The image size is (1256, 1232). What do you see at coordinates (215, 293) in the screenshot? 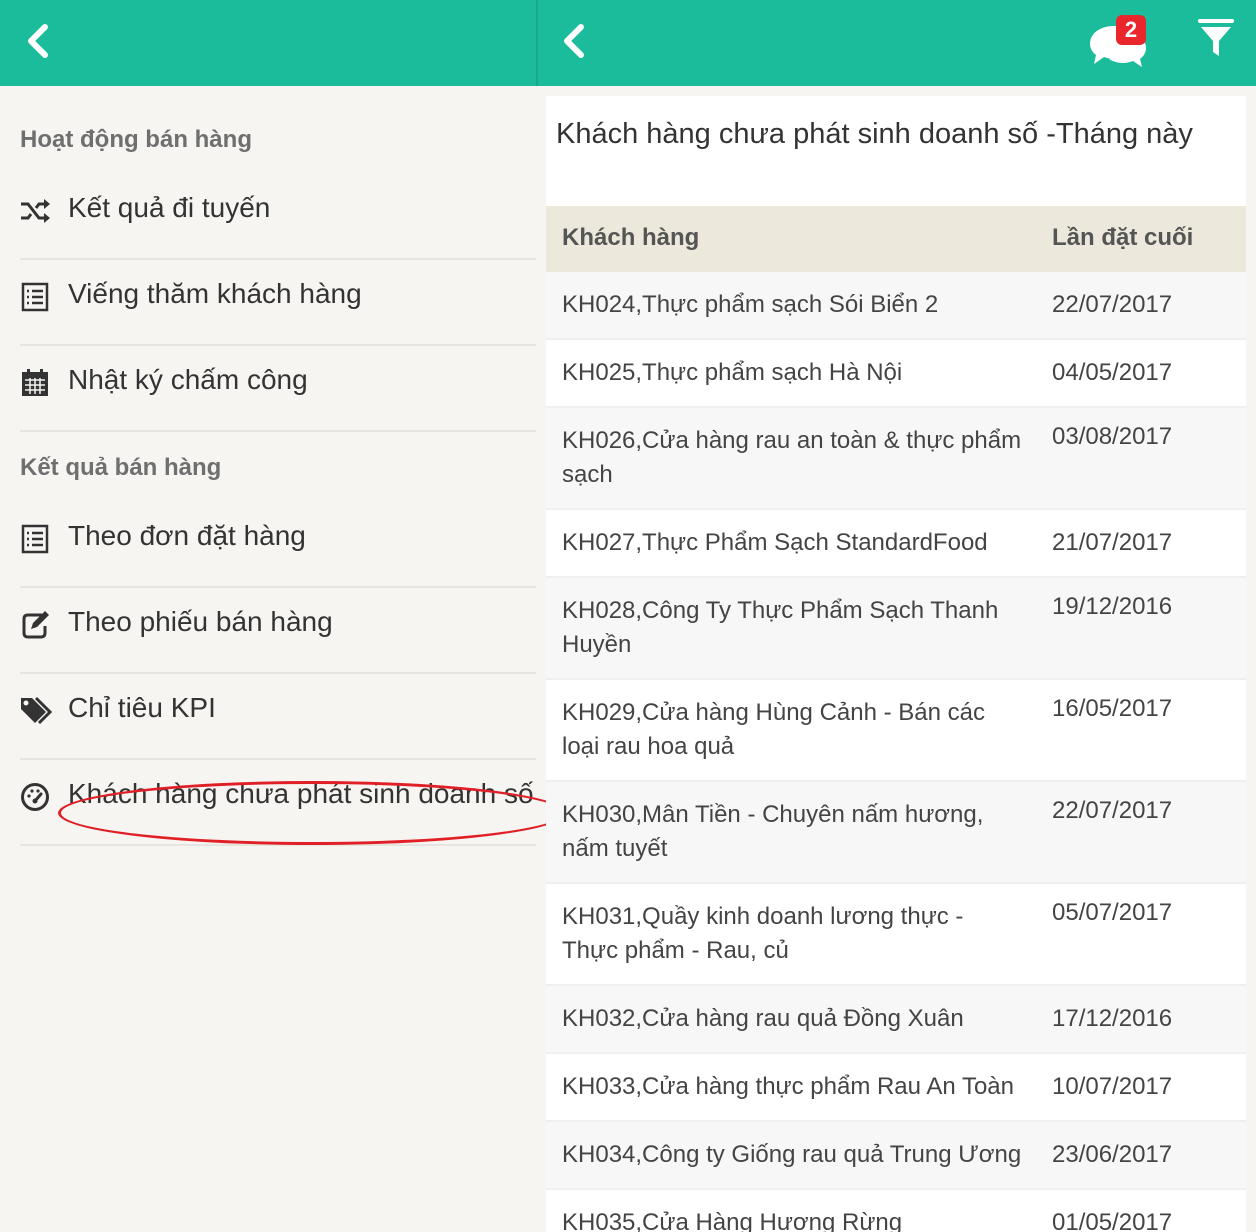
I see `sidebar-item-label: Viếng thăm khách hàng` at bounding box center [215, 293].